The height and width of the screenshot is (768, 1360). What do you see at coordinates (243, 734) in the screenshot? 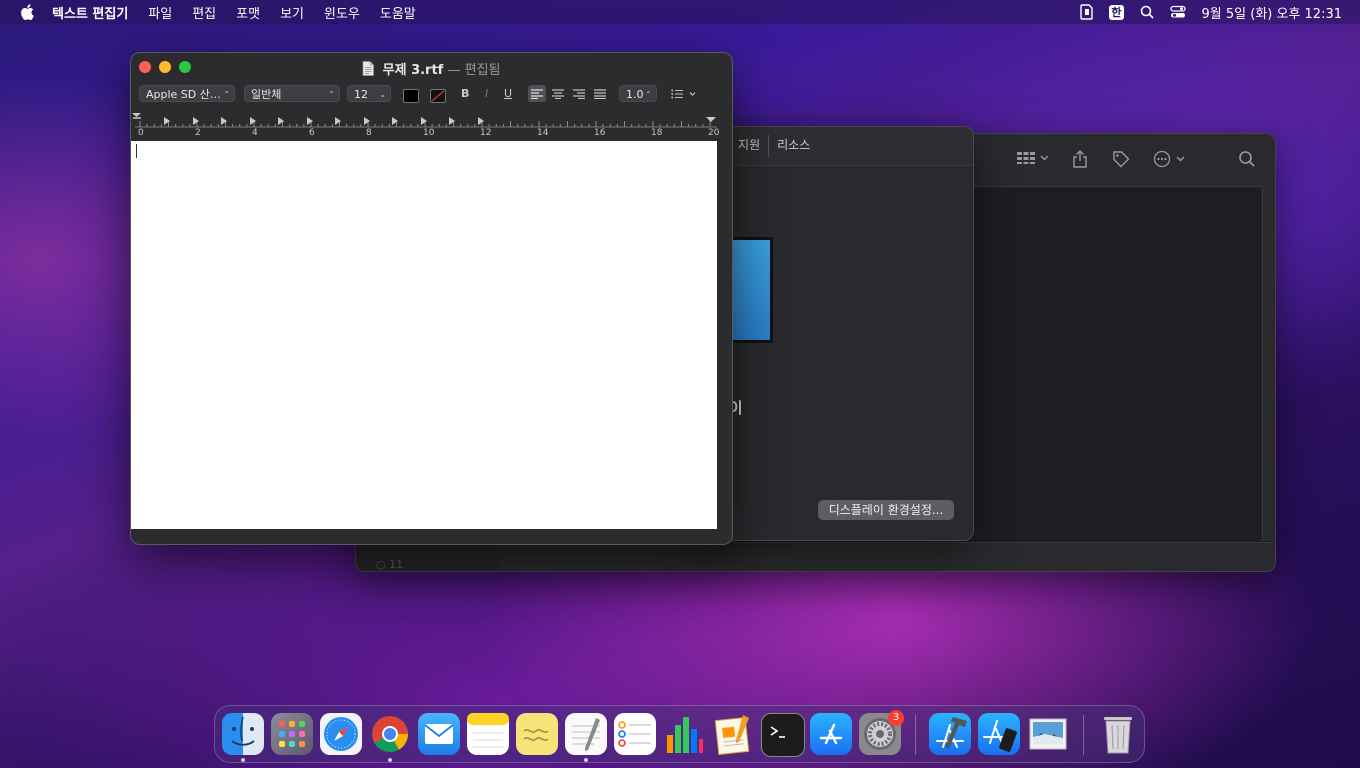
I see `finder-icon` at bounding box center [243, 734].